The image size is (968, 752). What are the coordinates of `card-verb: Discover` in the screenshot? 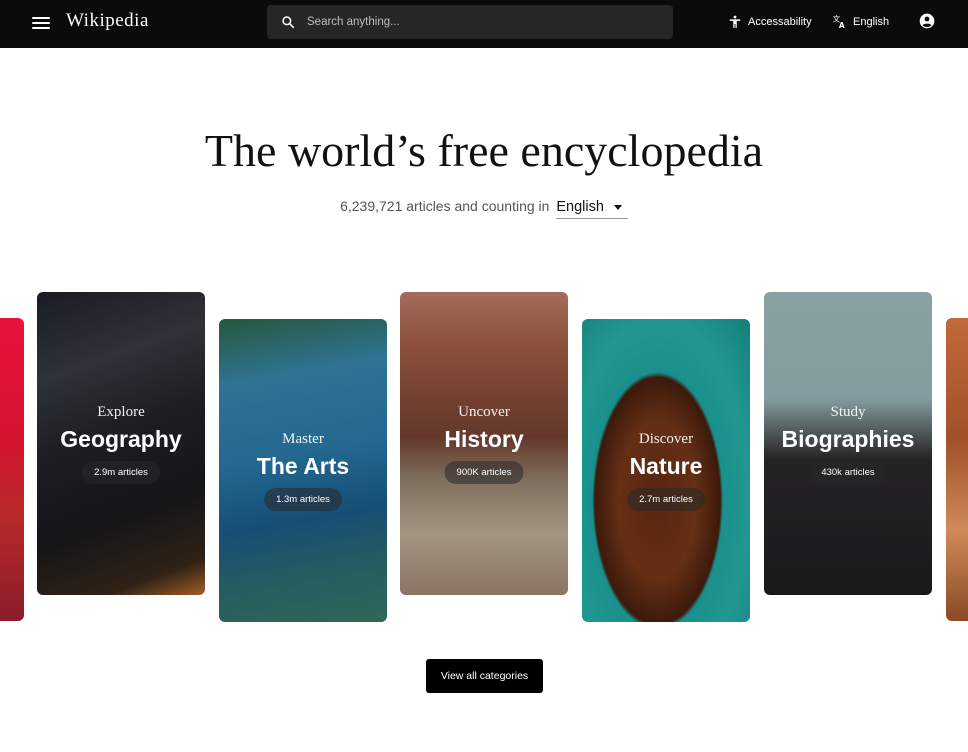 It's located at (666, 439).